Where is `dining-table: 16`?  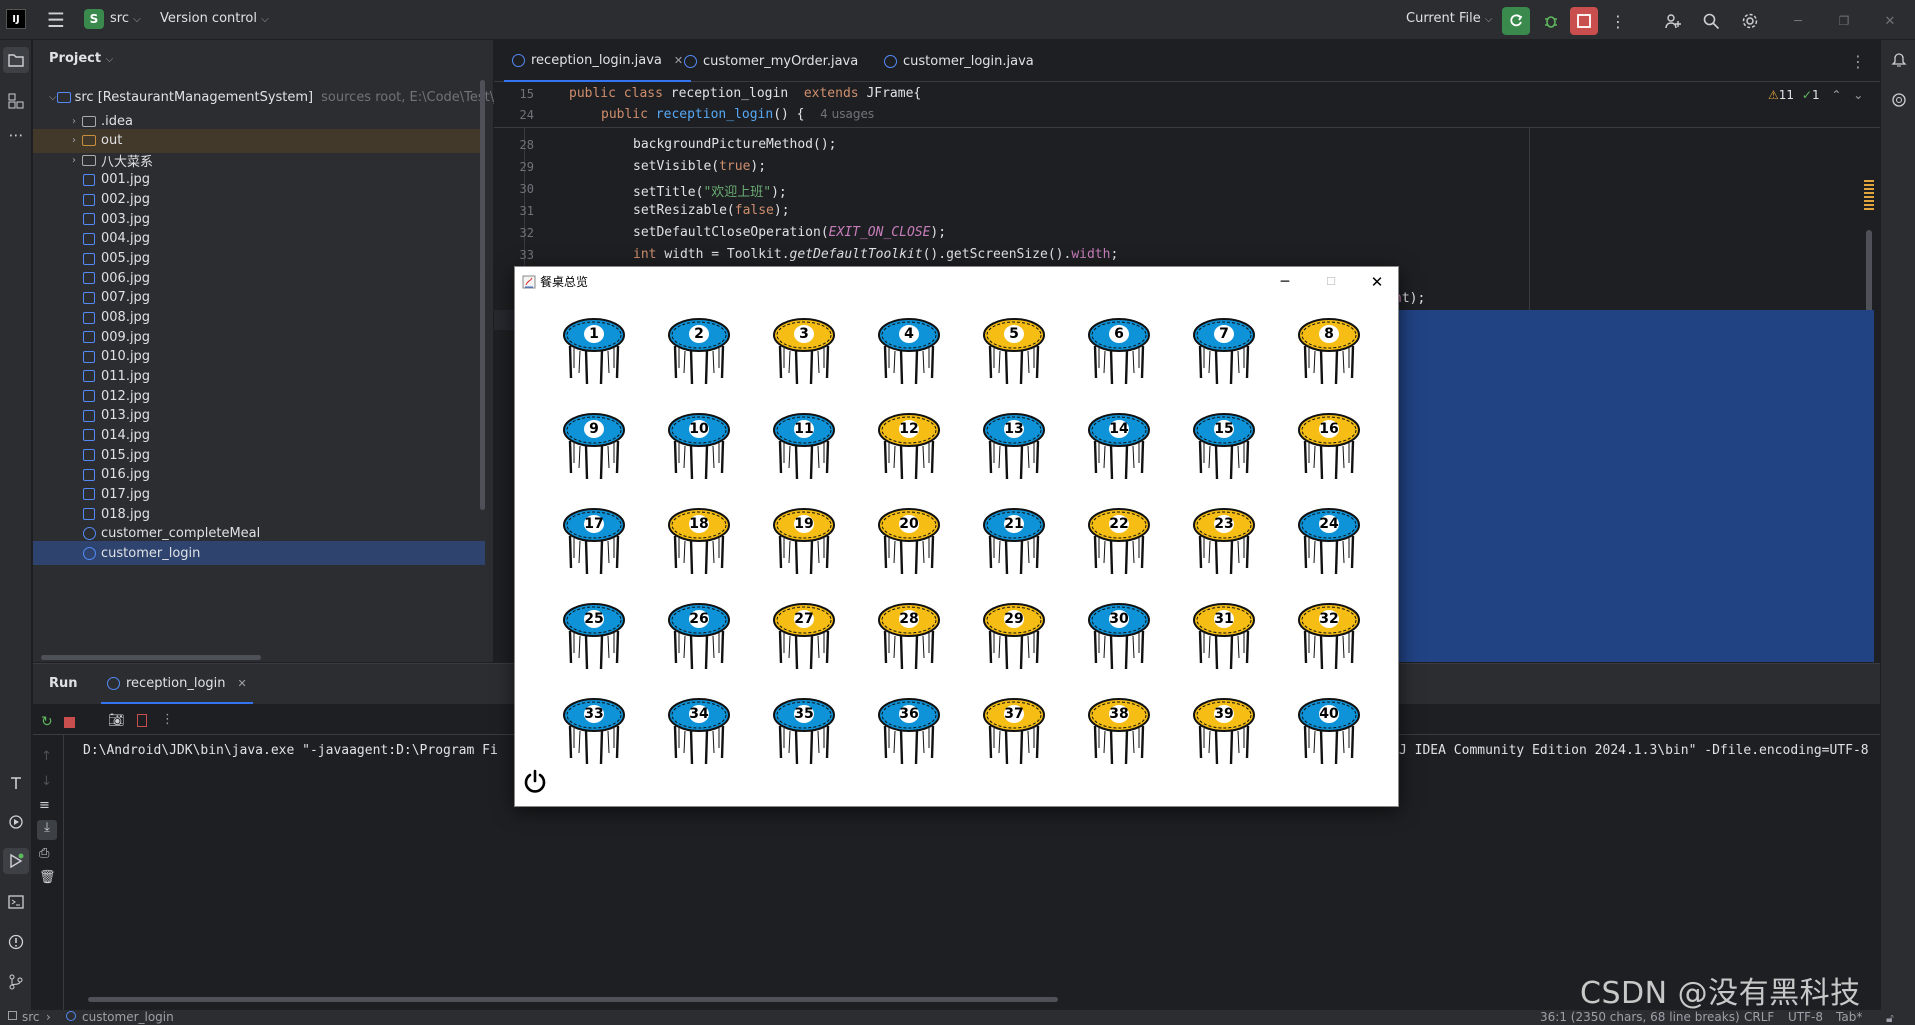 dining-table: 16 is located at coordinates (1329, 451).